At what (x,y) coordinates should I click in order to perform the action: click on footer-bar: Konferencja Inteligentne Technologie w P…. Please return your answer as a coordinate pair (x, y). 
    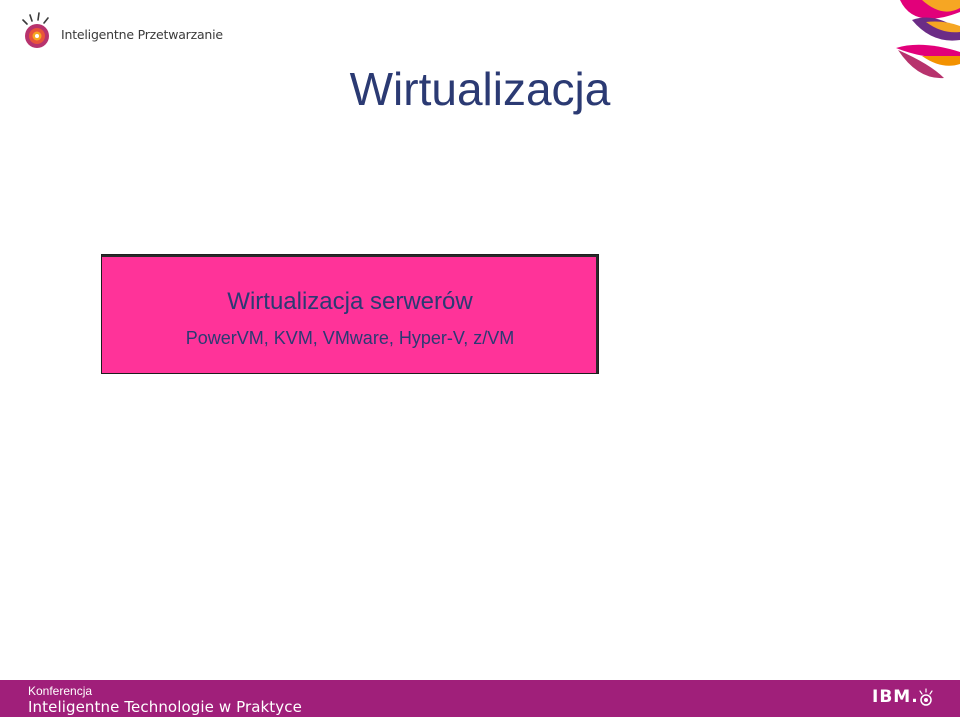
    Looking at the image, I should click on (480, 698).